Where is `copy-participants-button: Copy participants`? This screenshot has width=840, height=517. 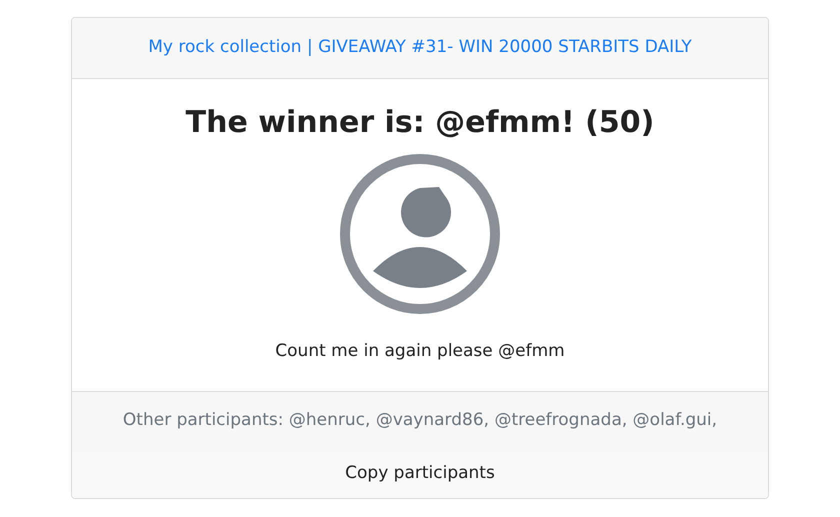
copy-participants-button: Copy participants is located at coordinates (420, 474).